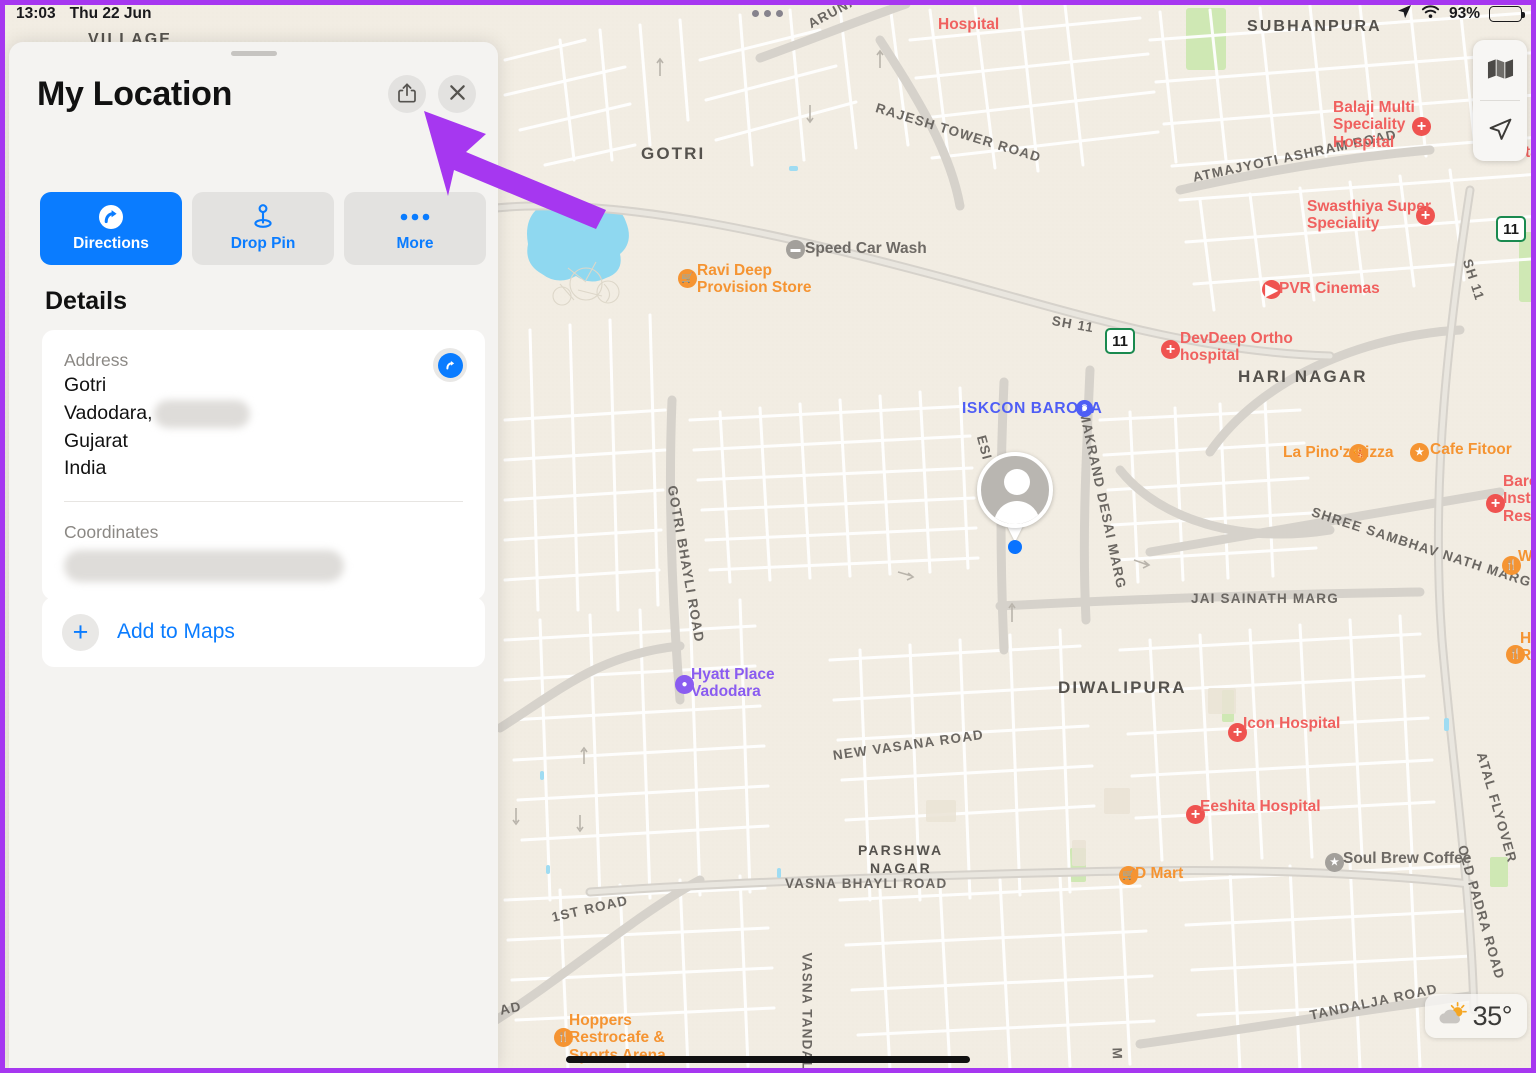 This screenshot has width=1536, height=1073. What do you see at coordinates (263, 243) in the screenshot?
I see `drop-pin-label: Drop Pin` at bounding box center [263, 243].